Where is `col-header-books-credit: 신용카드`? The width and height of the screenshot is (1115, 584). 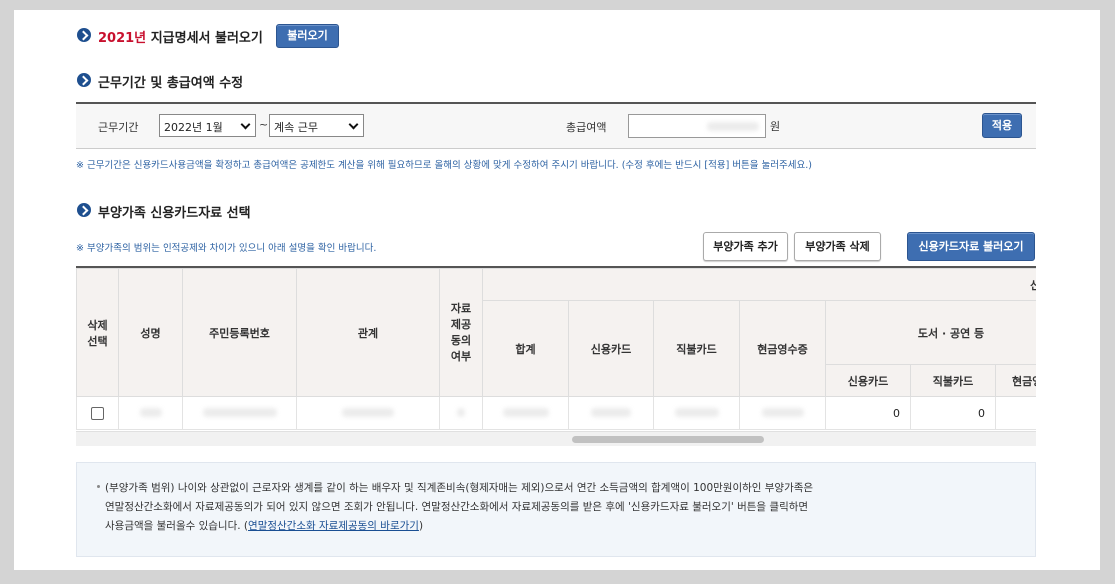
col-header-books-credit: 신용카드 is located at coordinates (868, 380).